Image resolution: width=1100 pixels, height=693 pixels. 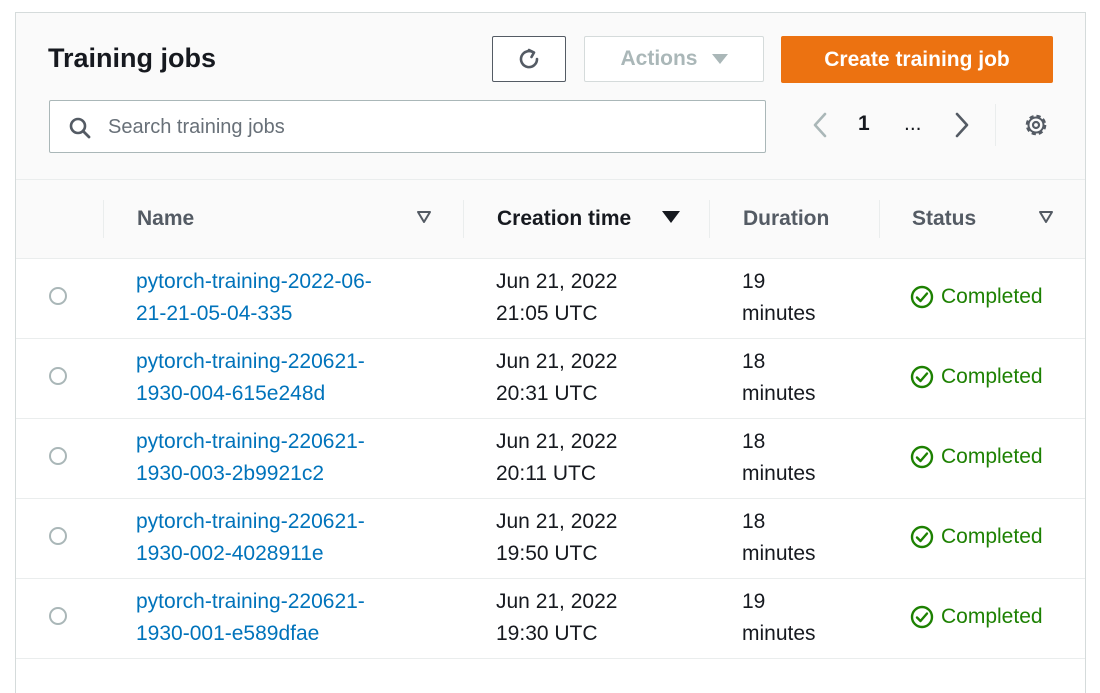 I want to click on pagination-divider, so click(x=995, y=125).